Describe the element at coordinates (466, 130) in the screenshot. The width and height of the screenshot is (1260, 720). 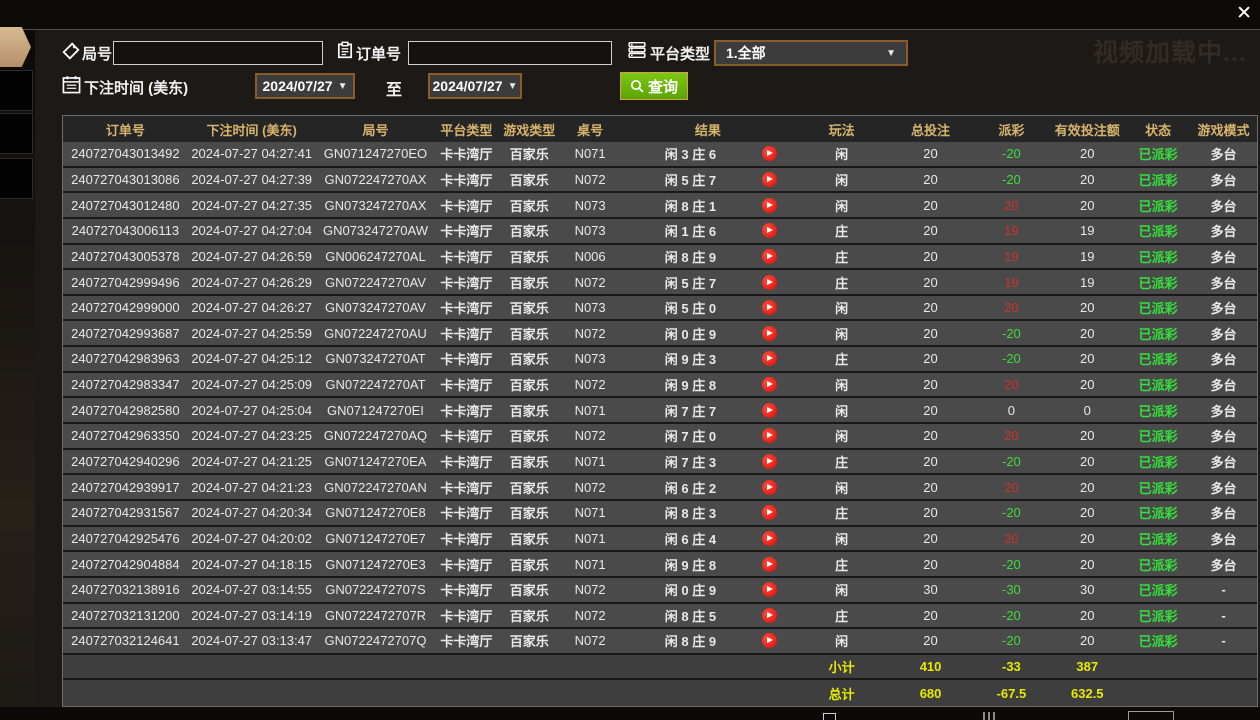
I see `col-header-platform: 平台类型` at that location.